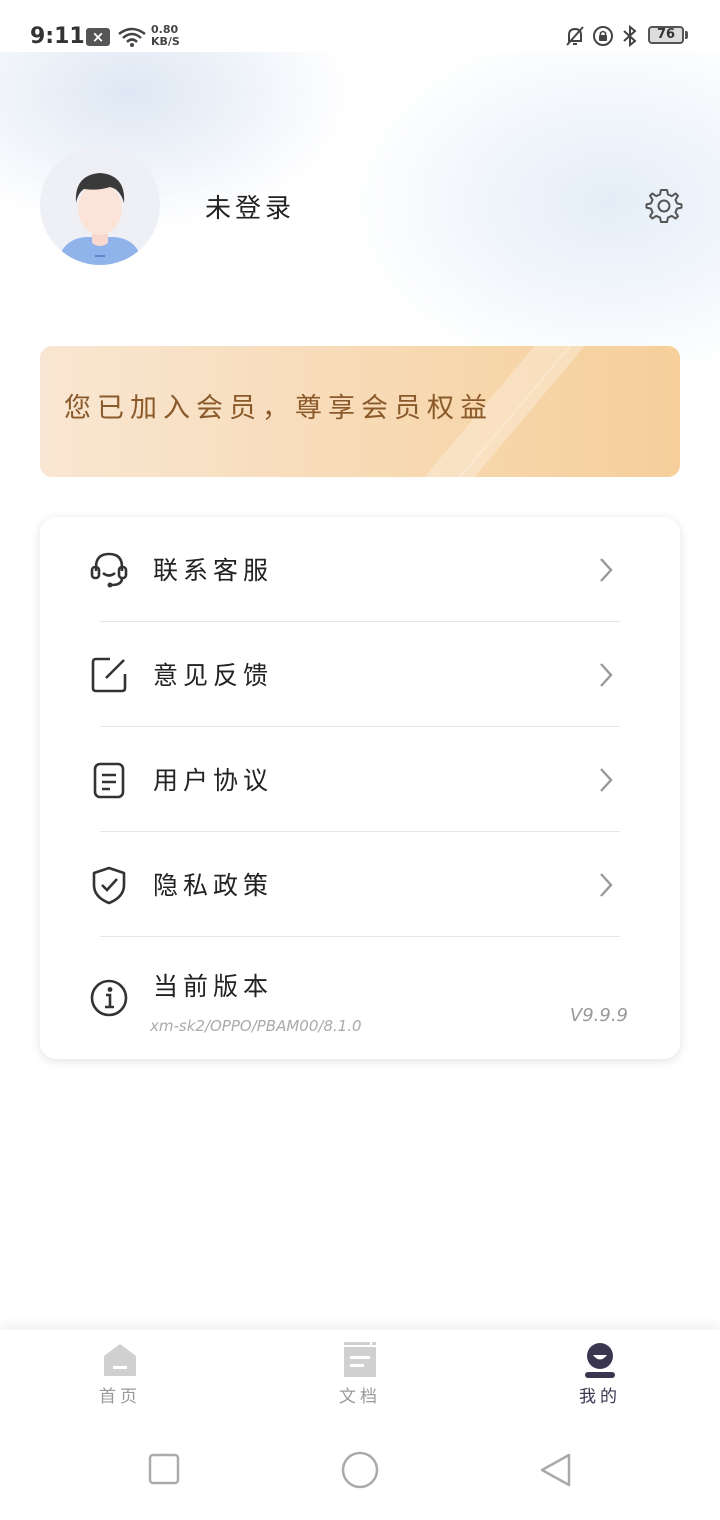 The image size is (720, 1520). I want to click on avatar, so click(100, 205).